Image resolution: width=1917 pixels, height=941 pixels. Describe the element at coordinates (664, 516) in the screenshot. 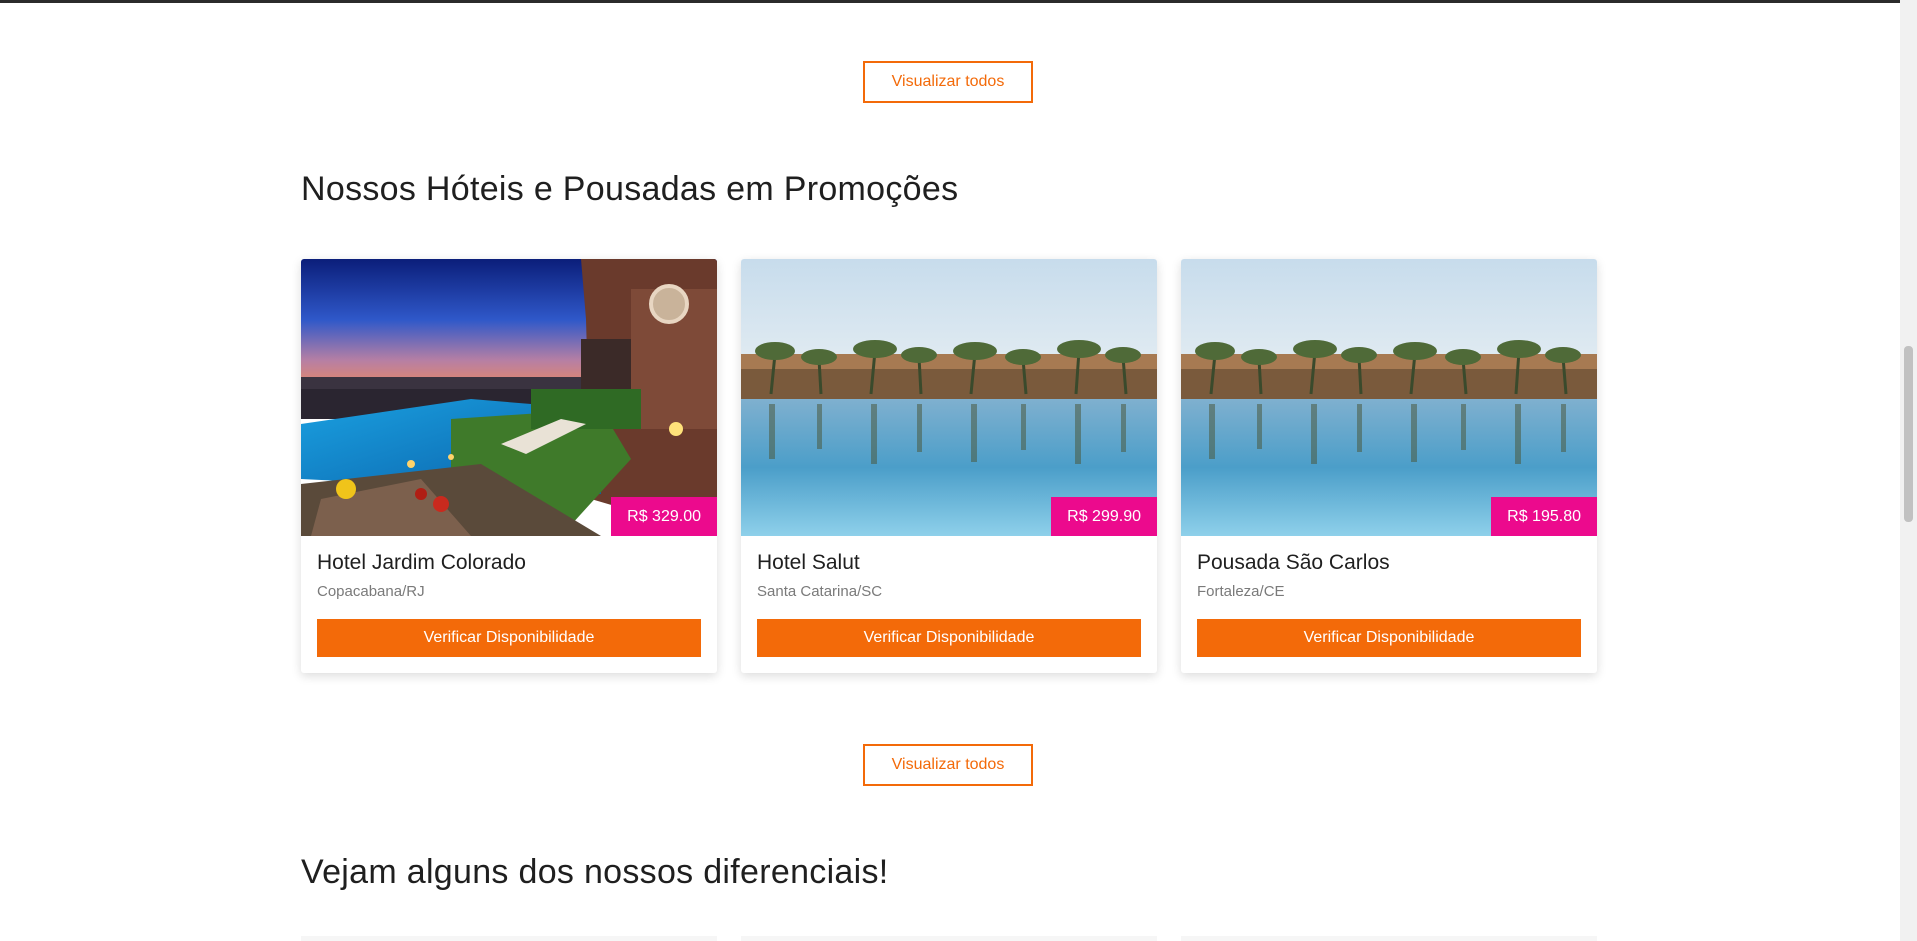

I see `price-badge: R$ 329.00` at that location.